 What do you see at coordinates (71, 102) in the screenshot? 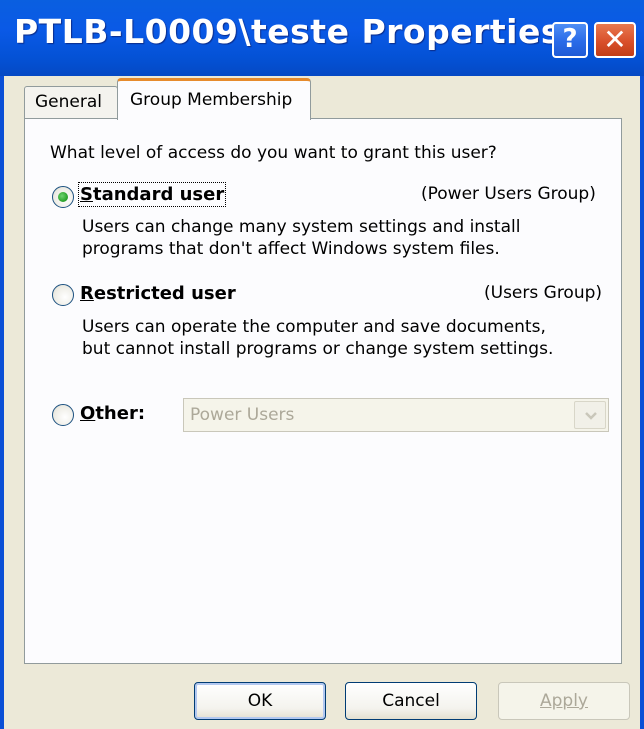
I see `tab-general: General` at bounding box center [71, 102].